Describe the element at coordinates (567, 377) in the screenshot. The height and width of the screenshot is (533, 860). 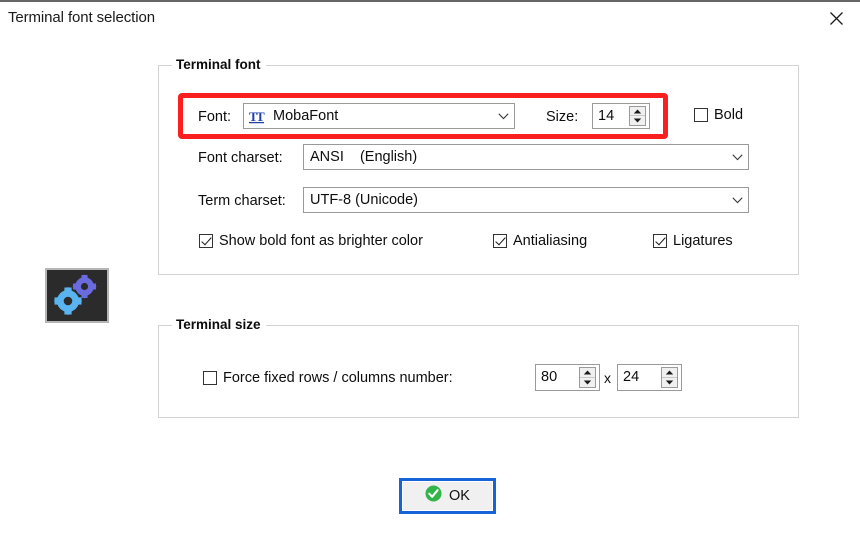
I see `columns-stepper: 80` at that location.